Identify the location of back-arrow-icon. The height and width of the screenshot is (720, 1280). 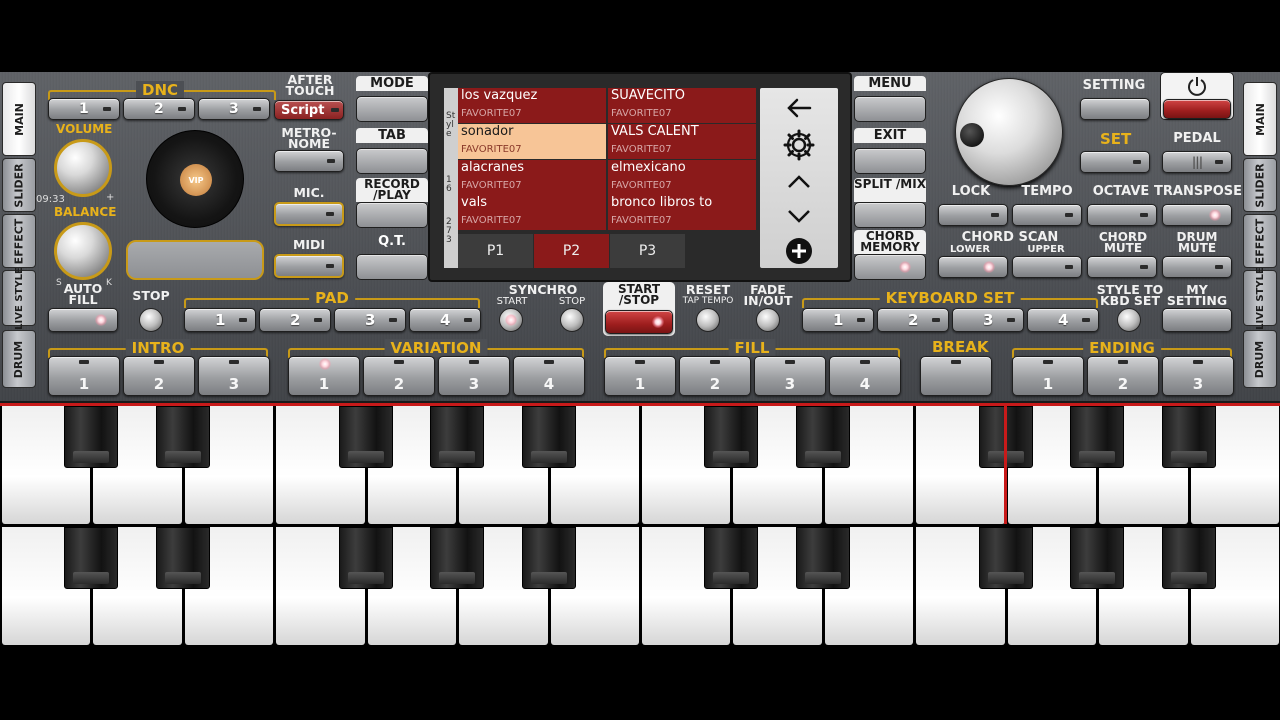
(799, 108).